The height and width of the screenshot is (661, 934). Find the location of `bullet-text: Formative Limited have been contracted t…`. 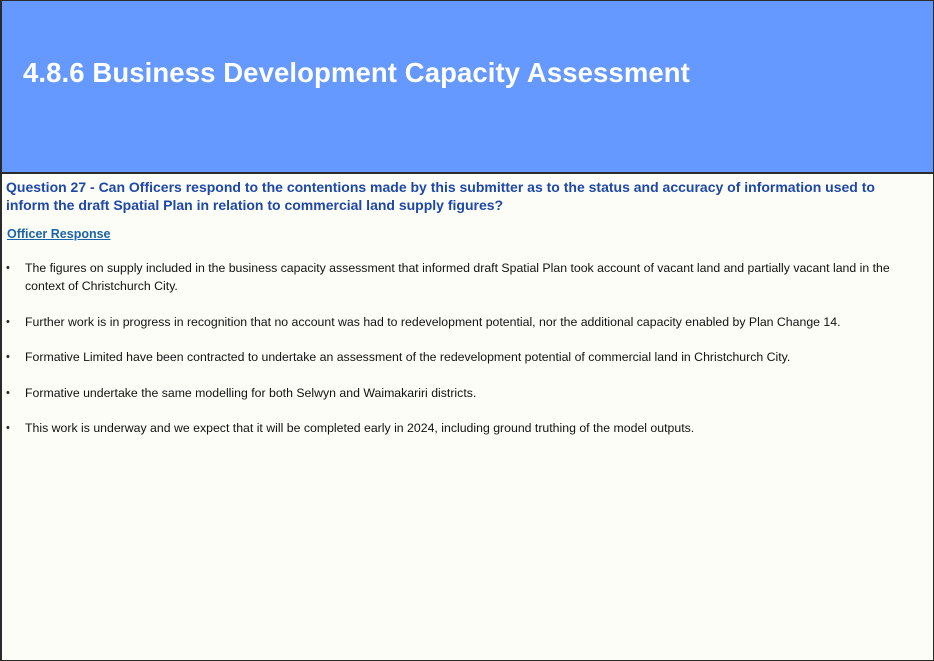

bullet-text: Formative Limited have been contracted t… is located at coordinates (408, 357).